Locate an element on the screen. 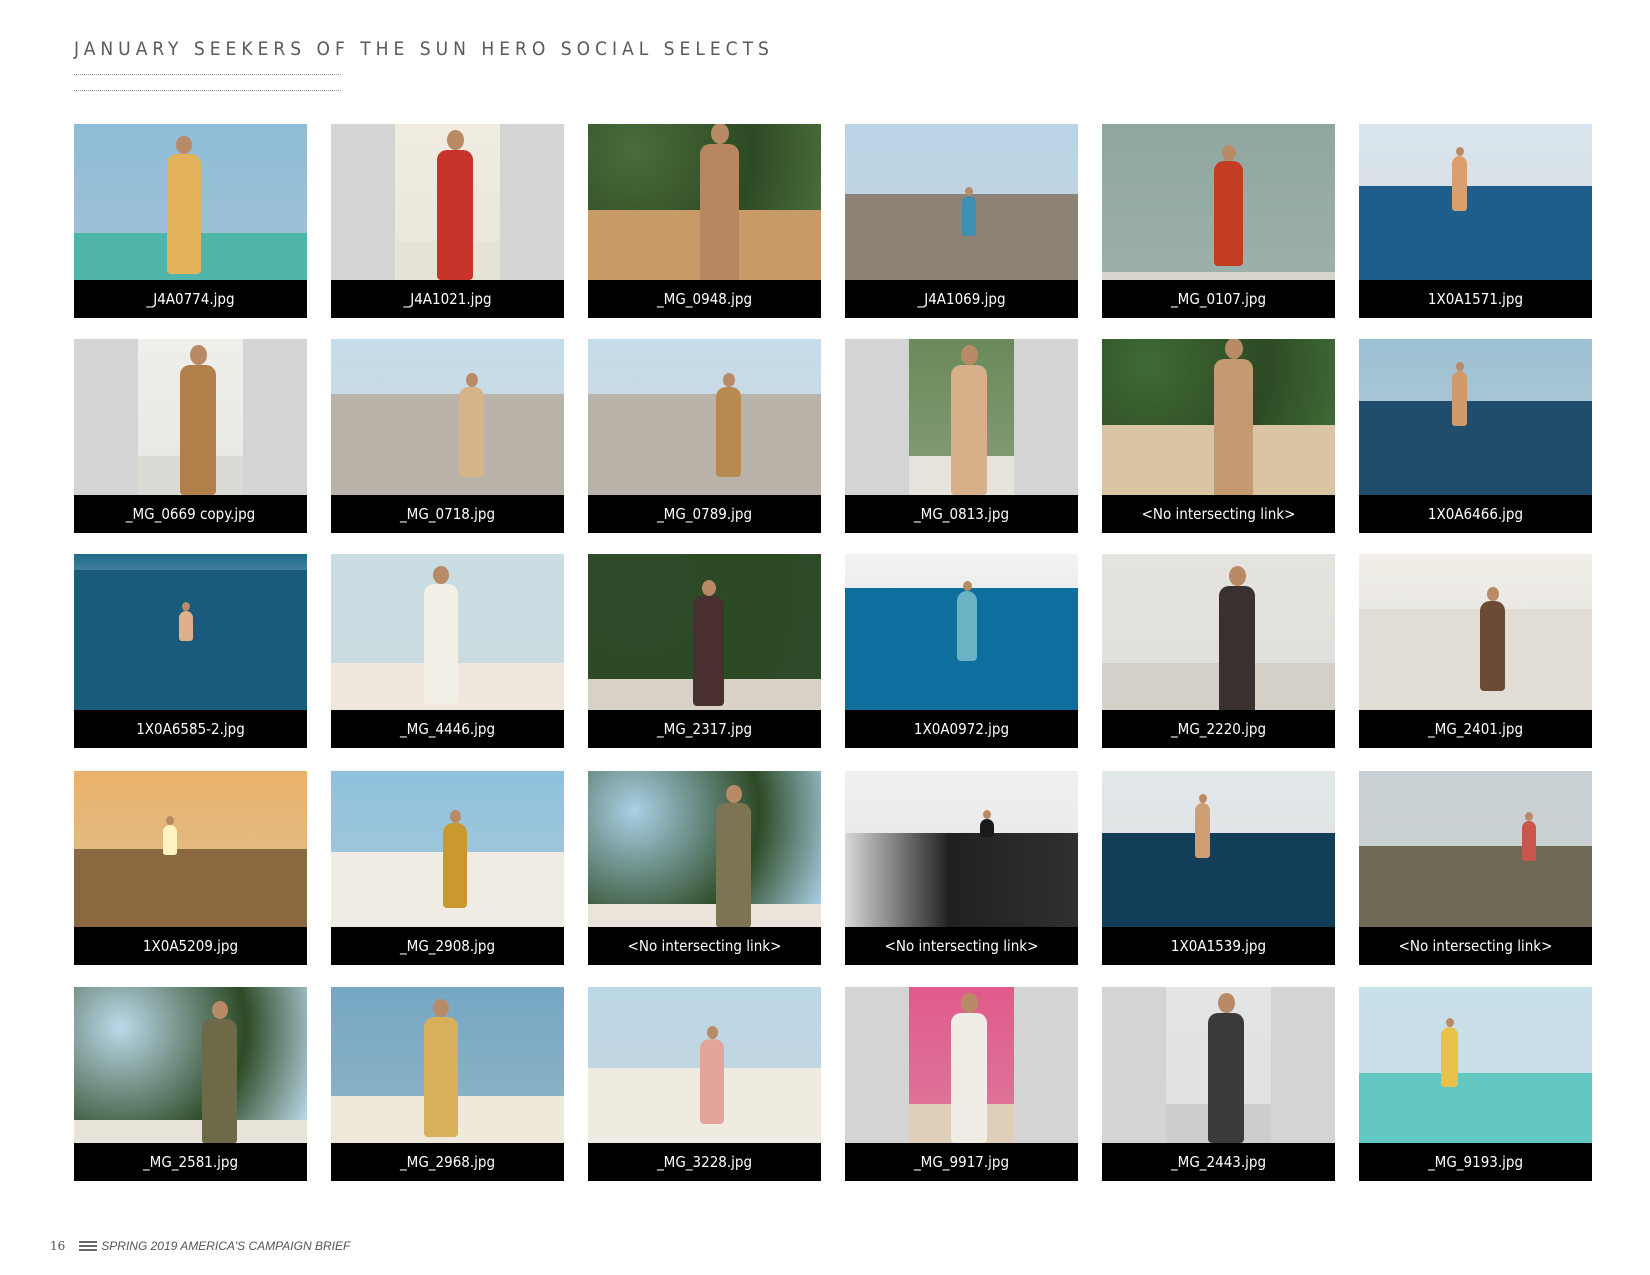 This screenshot has height=1275, width=1650. photo-tile: _MG_2317.jpg is located at coordinates (704, 651).